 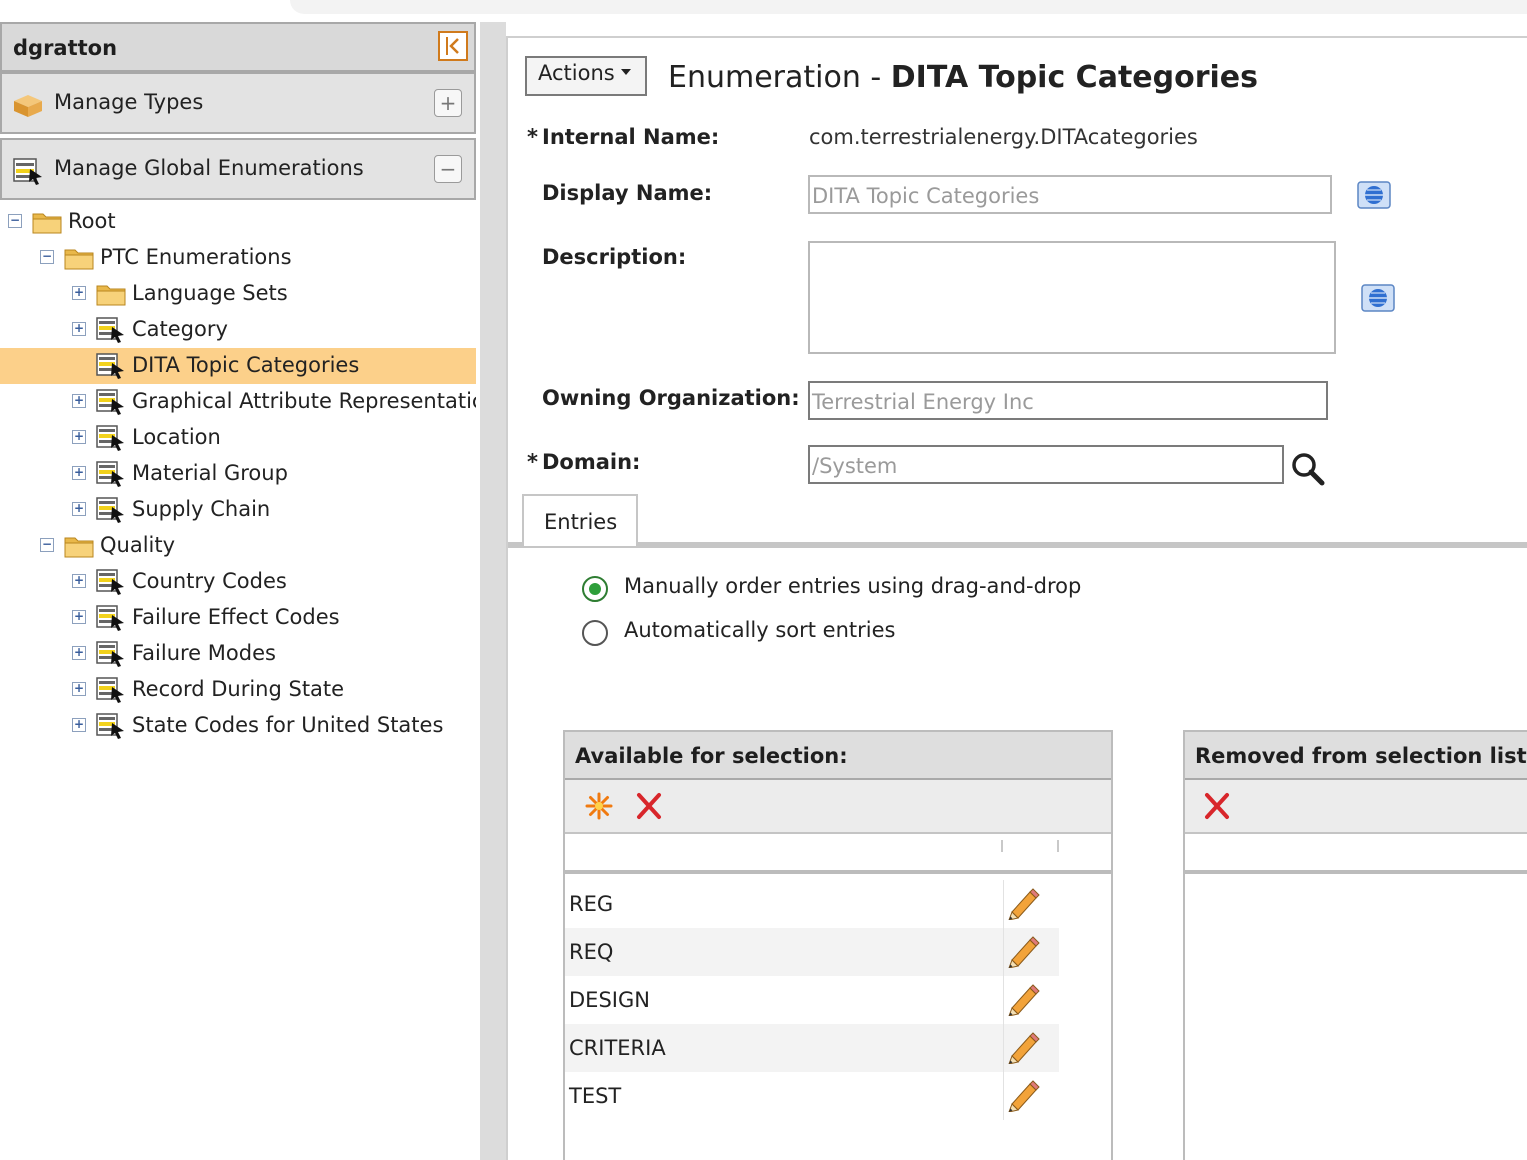 What do you see at coordinates (1002, 846) in the screenshot?
I see `column-divider` at bounding box center [1002, 846].